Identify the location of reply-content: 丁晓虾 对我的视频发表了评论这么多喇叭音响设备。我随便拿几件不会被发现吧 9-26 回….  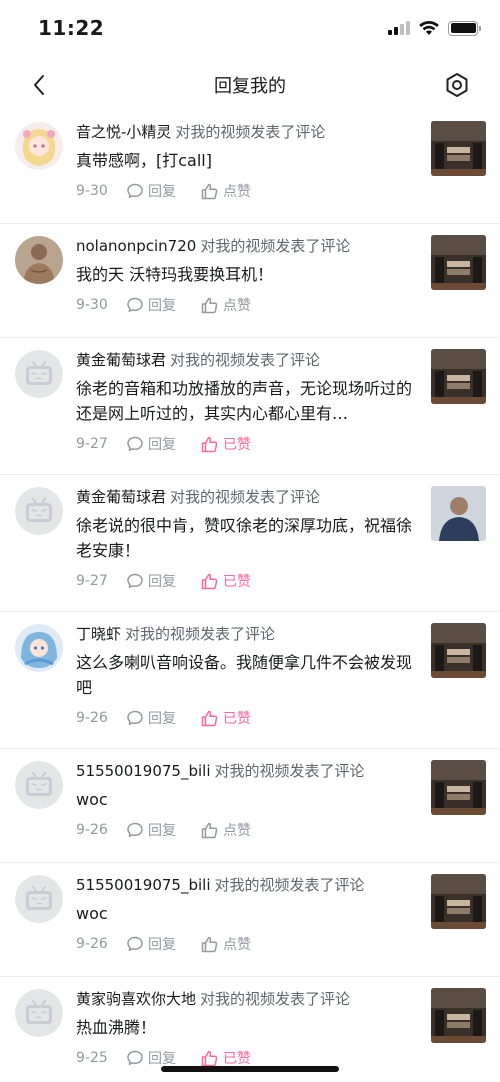
(248, 676).